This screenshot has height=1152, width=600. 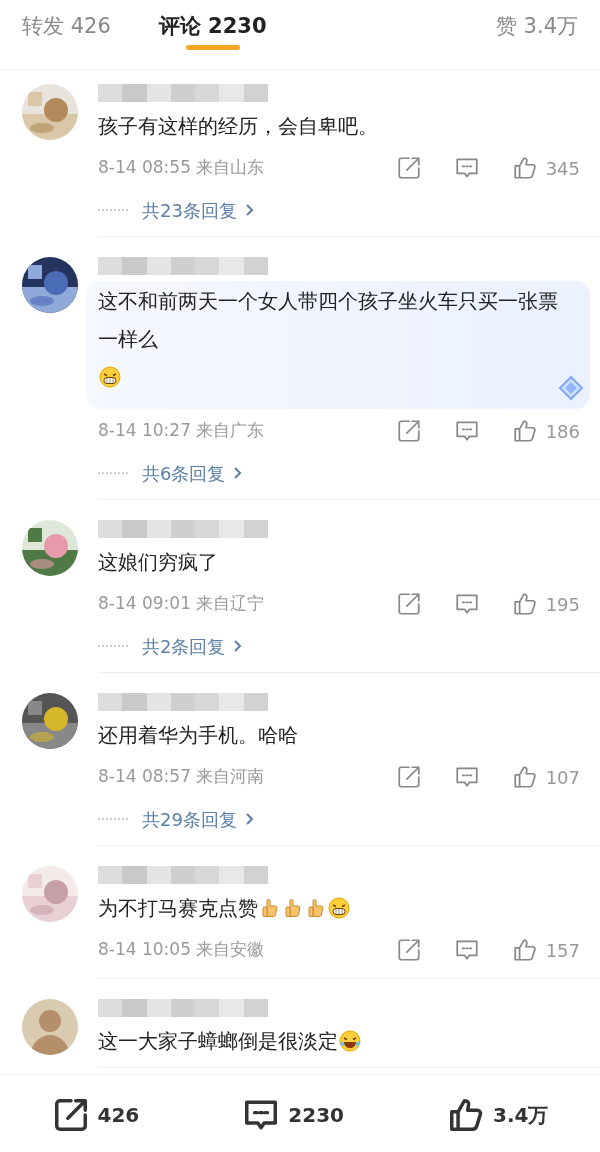 I want to click on replies-link: 共2条回复, so click(x=193, y=646).